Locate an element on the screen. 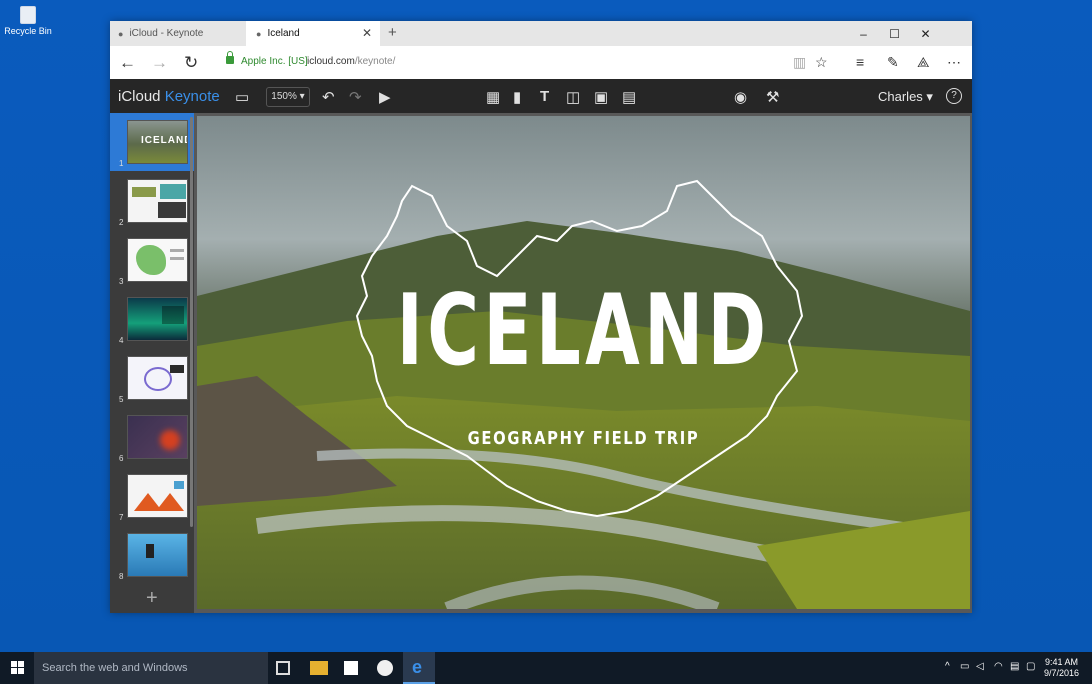 The image size is (1092, 684). collaborate-icon: ◉ is located at coordinates (740, 97).